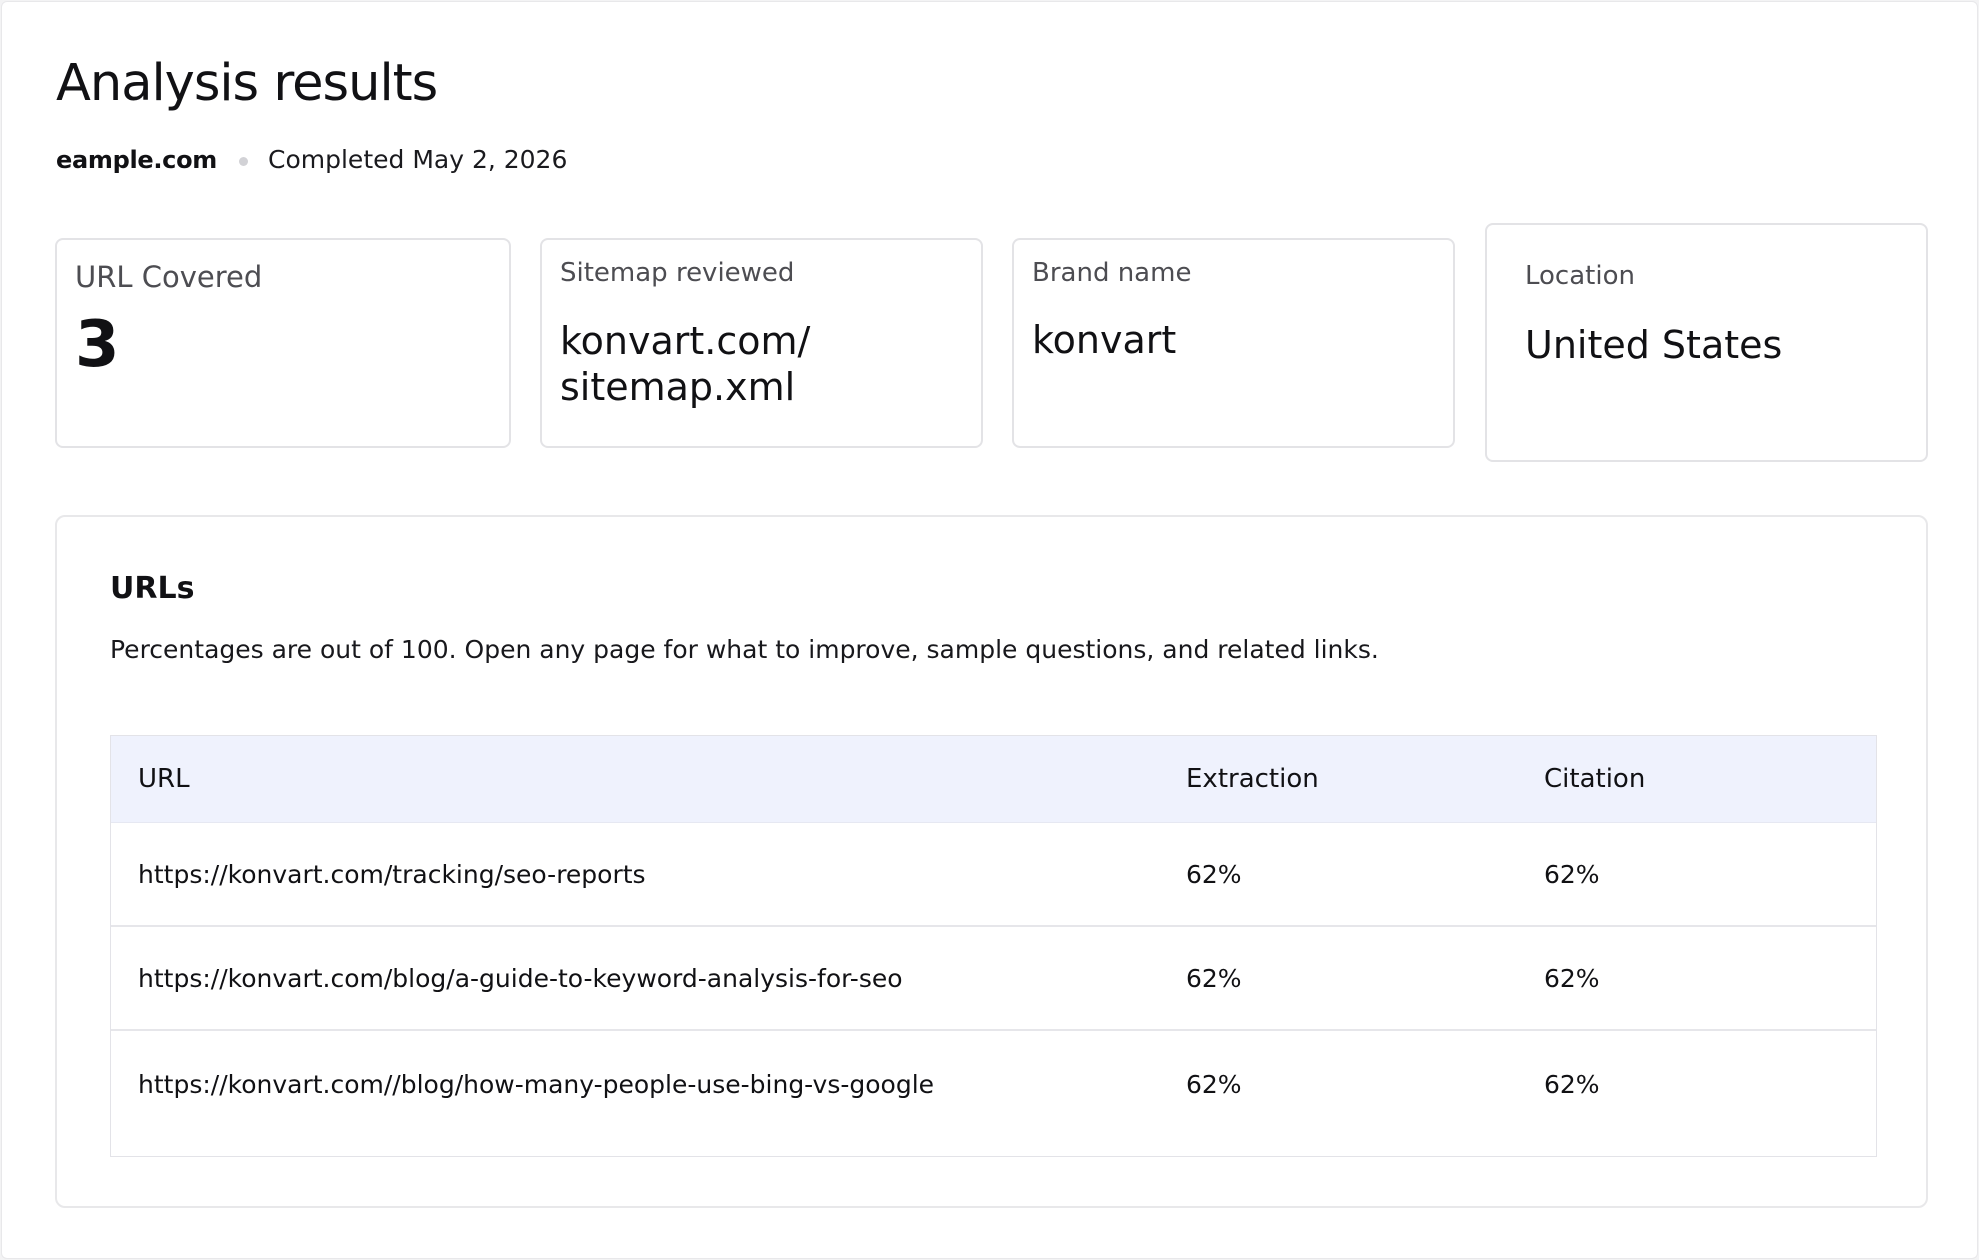 The image size is (1979, 1260). Describe the element at coordinates (1252, 779) in the screenshot. I see `column-header-extraction: Extraction` at that location.